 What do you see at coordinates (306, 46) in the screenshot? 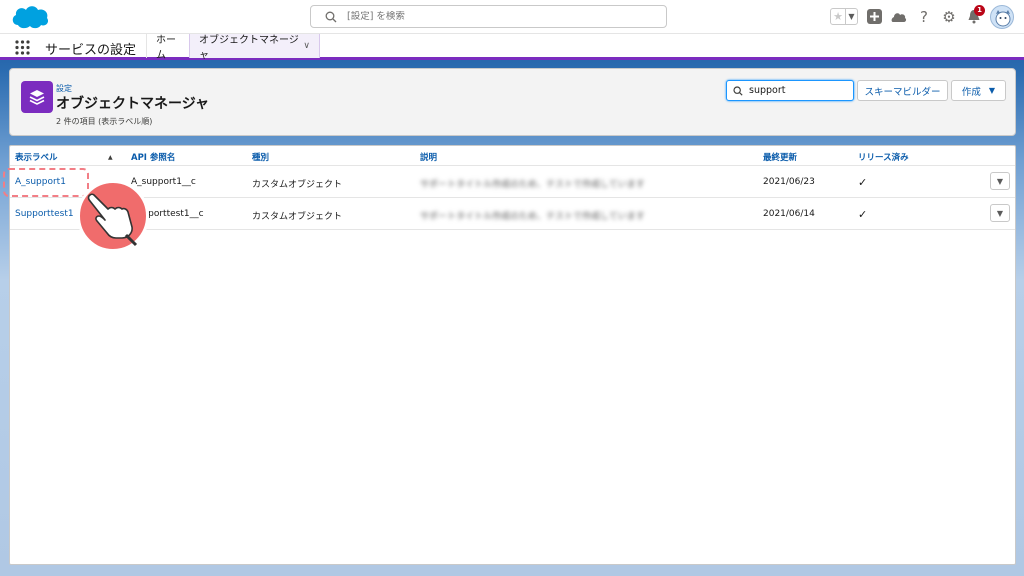
I see `chevron-down-icon: ∨` at bounding box center [306, 46].